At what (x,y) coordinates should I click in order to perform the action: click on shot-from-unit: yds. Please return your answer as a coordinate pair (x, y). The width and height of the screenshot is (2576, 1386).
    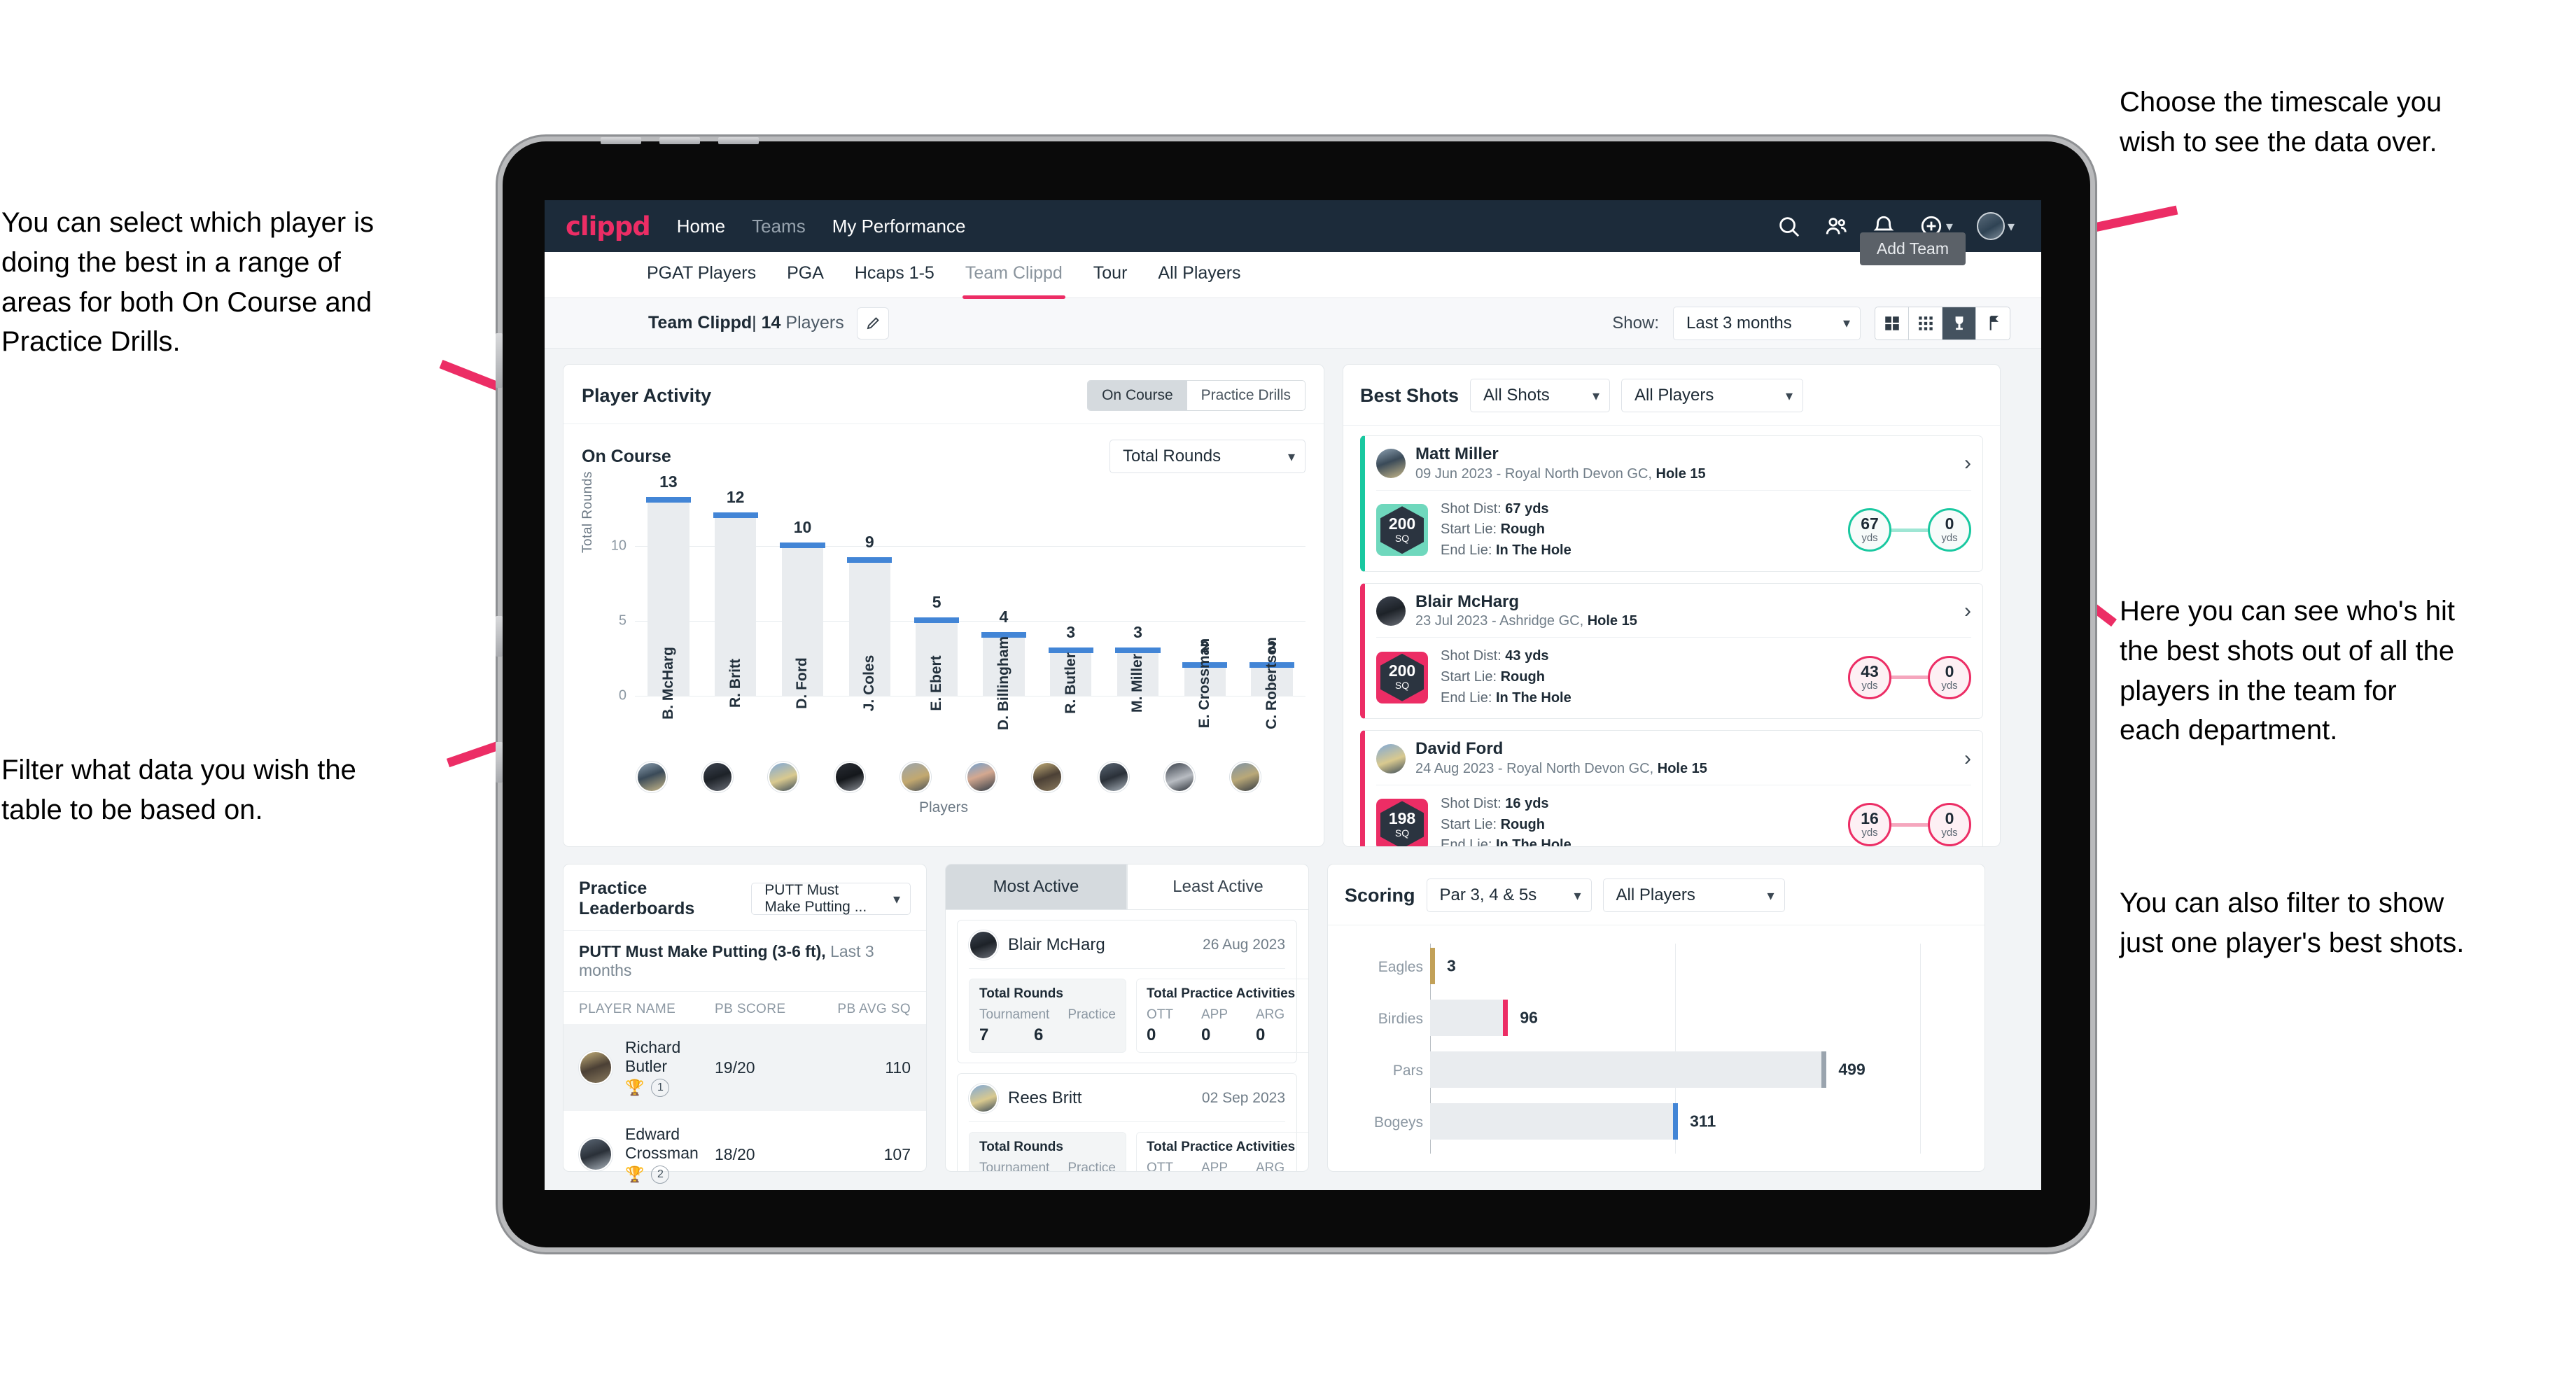
    Looking at the image, I should click on (1869, 685).